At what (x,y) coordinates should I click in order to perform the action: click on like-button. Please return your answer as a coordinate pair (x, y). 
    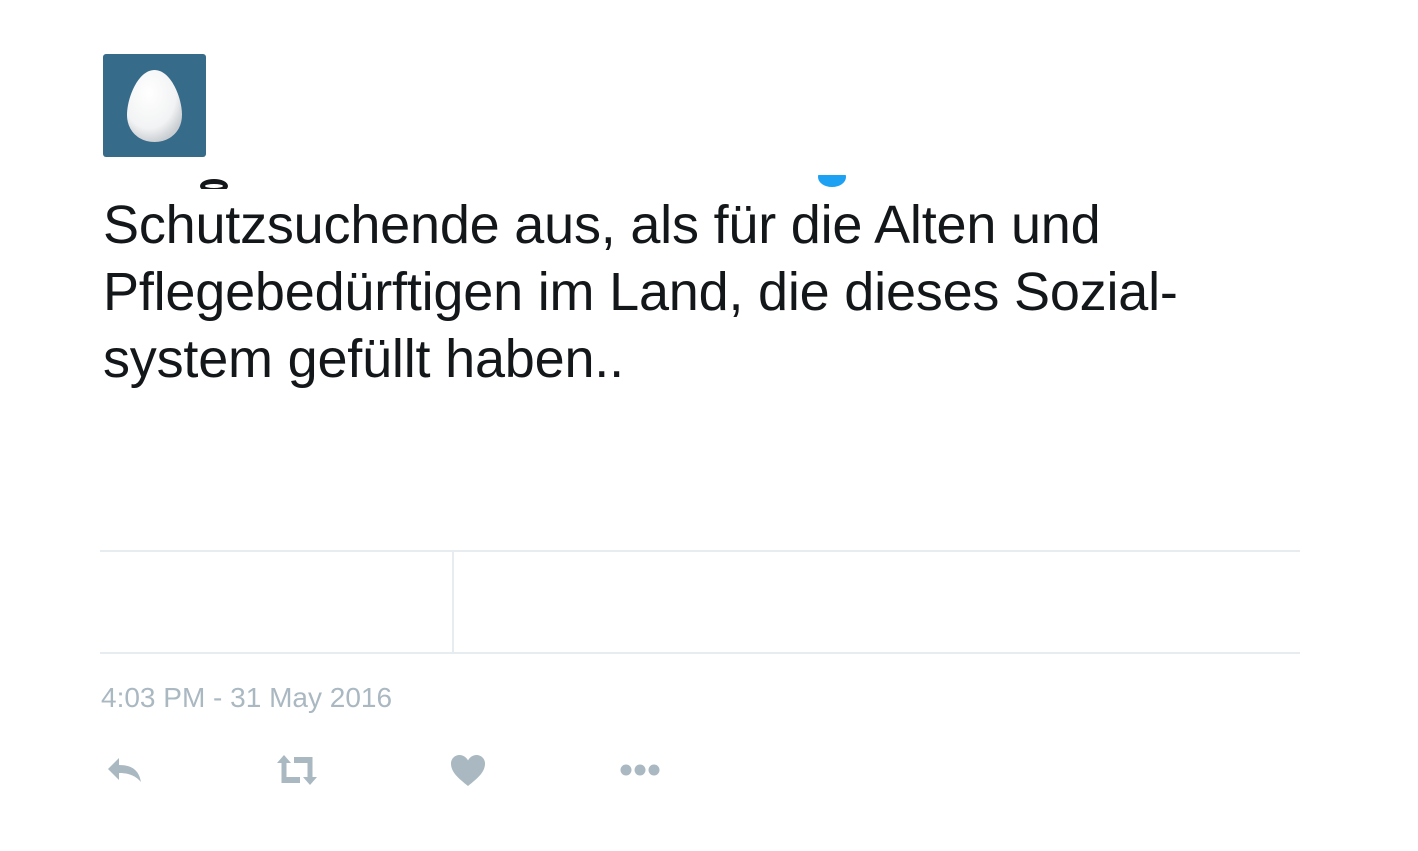
    Looking at the image, I should click on (468, 770).